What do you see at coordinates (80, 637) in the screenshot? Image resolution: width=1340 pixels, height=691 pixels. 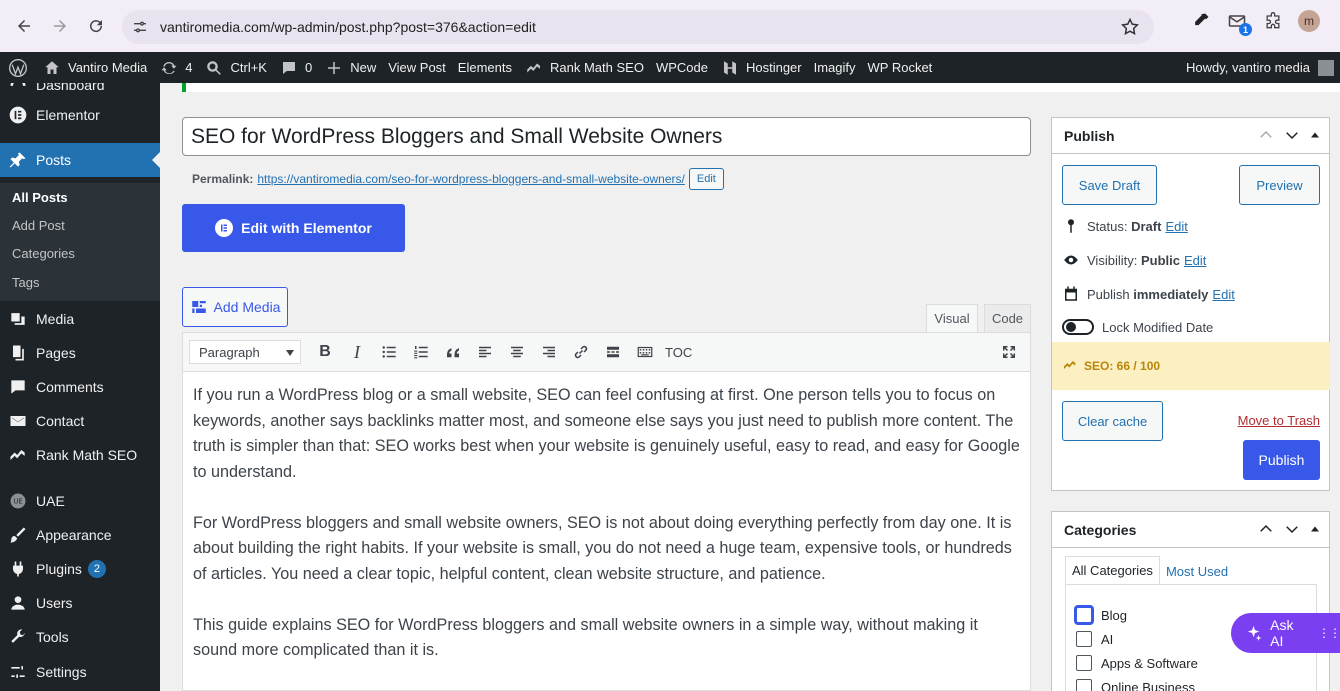 I see `sidebar-item-tools: Tools` at bounding box center [80, 637].